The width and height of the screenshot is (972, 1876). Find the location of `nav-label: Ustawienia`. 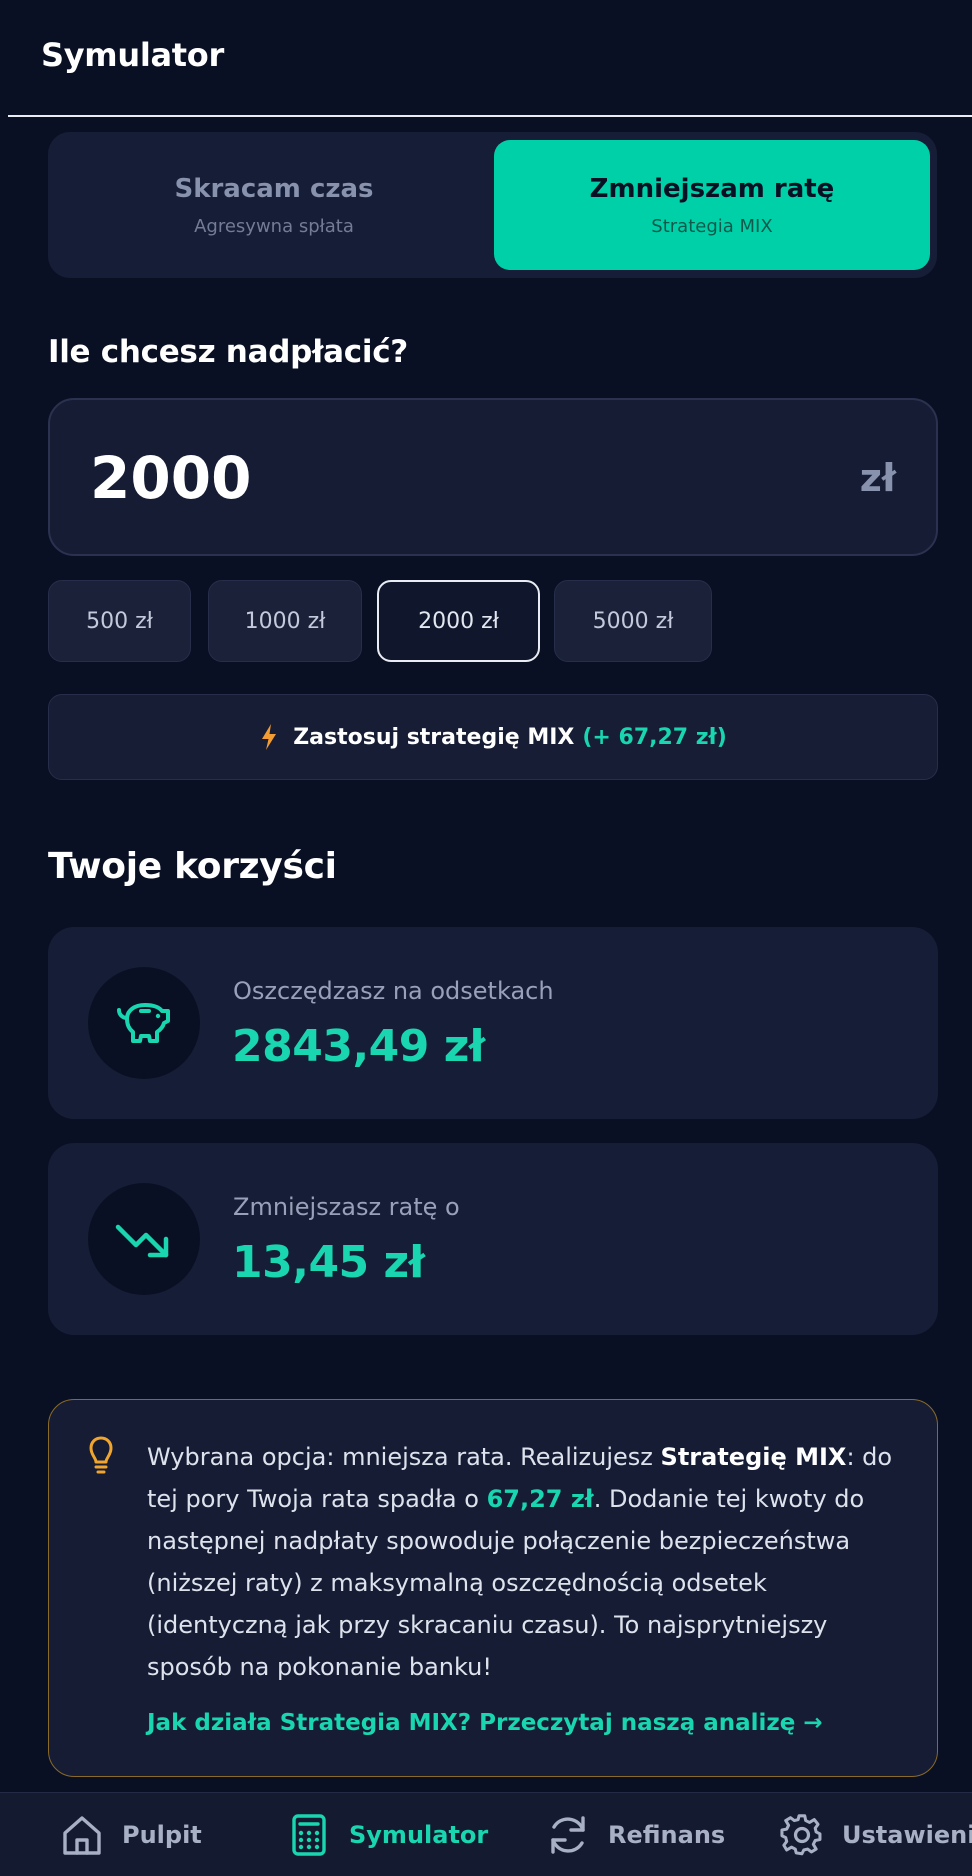

nav-label: Ustawienia is located at coordinates (907, 1835).